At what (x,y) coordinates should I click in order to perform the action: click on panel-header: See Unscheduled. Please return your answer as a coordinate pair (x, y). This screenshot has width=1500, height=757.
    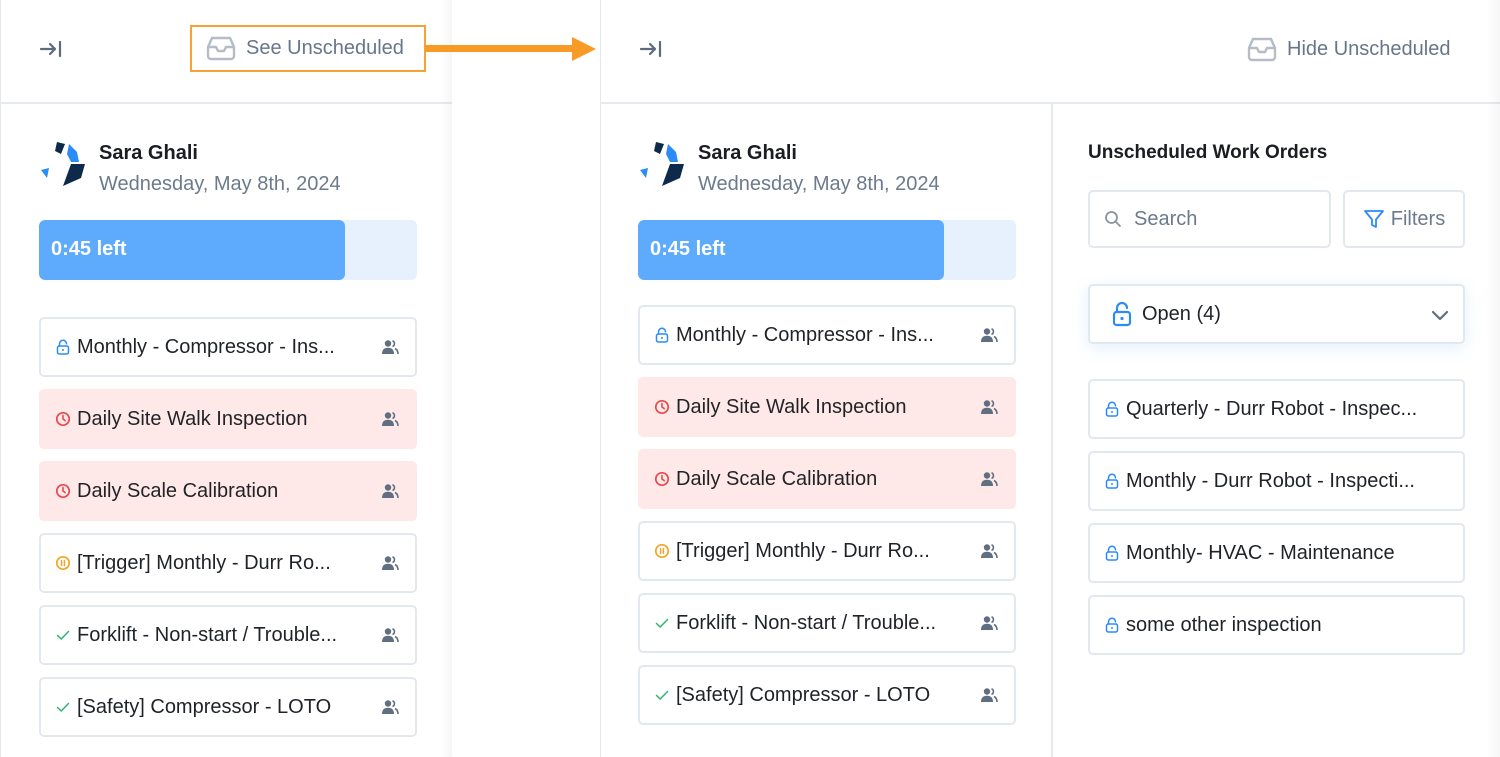
    Looking at the image, I should click on (226, 52).